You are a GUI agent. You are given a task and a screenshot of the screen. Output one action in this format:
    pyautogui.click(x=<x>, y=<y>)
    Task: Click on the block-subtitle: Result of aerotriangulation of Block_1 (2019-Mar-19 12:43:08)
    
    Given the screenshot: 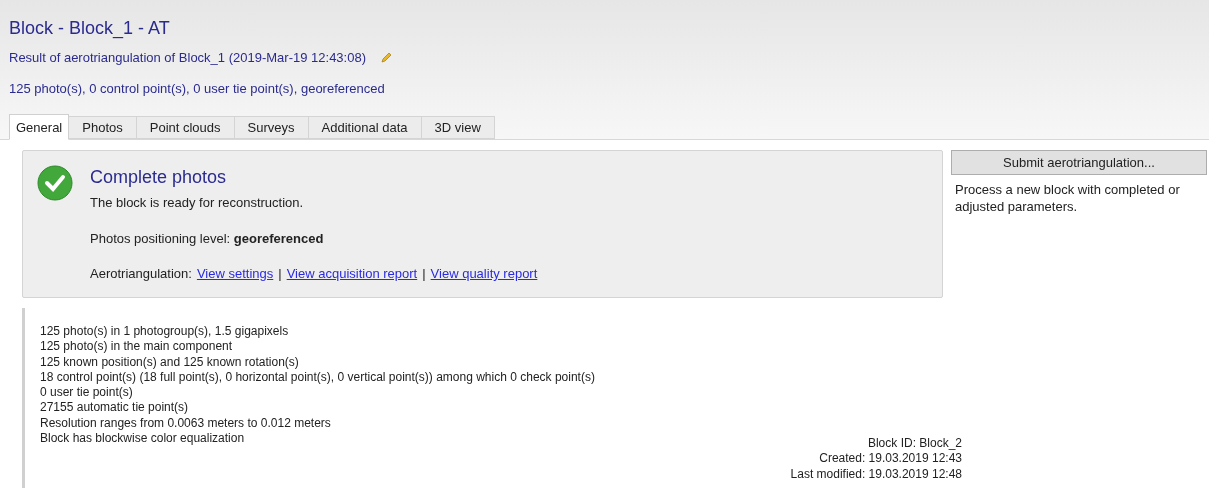 What is the action you would take?
    pyautogui.click(x=187, y=58)
    